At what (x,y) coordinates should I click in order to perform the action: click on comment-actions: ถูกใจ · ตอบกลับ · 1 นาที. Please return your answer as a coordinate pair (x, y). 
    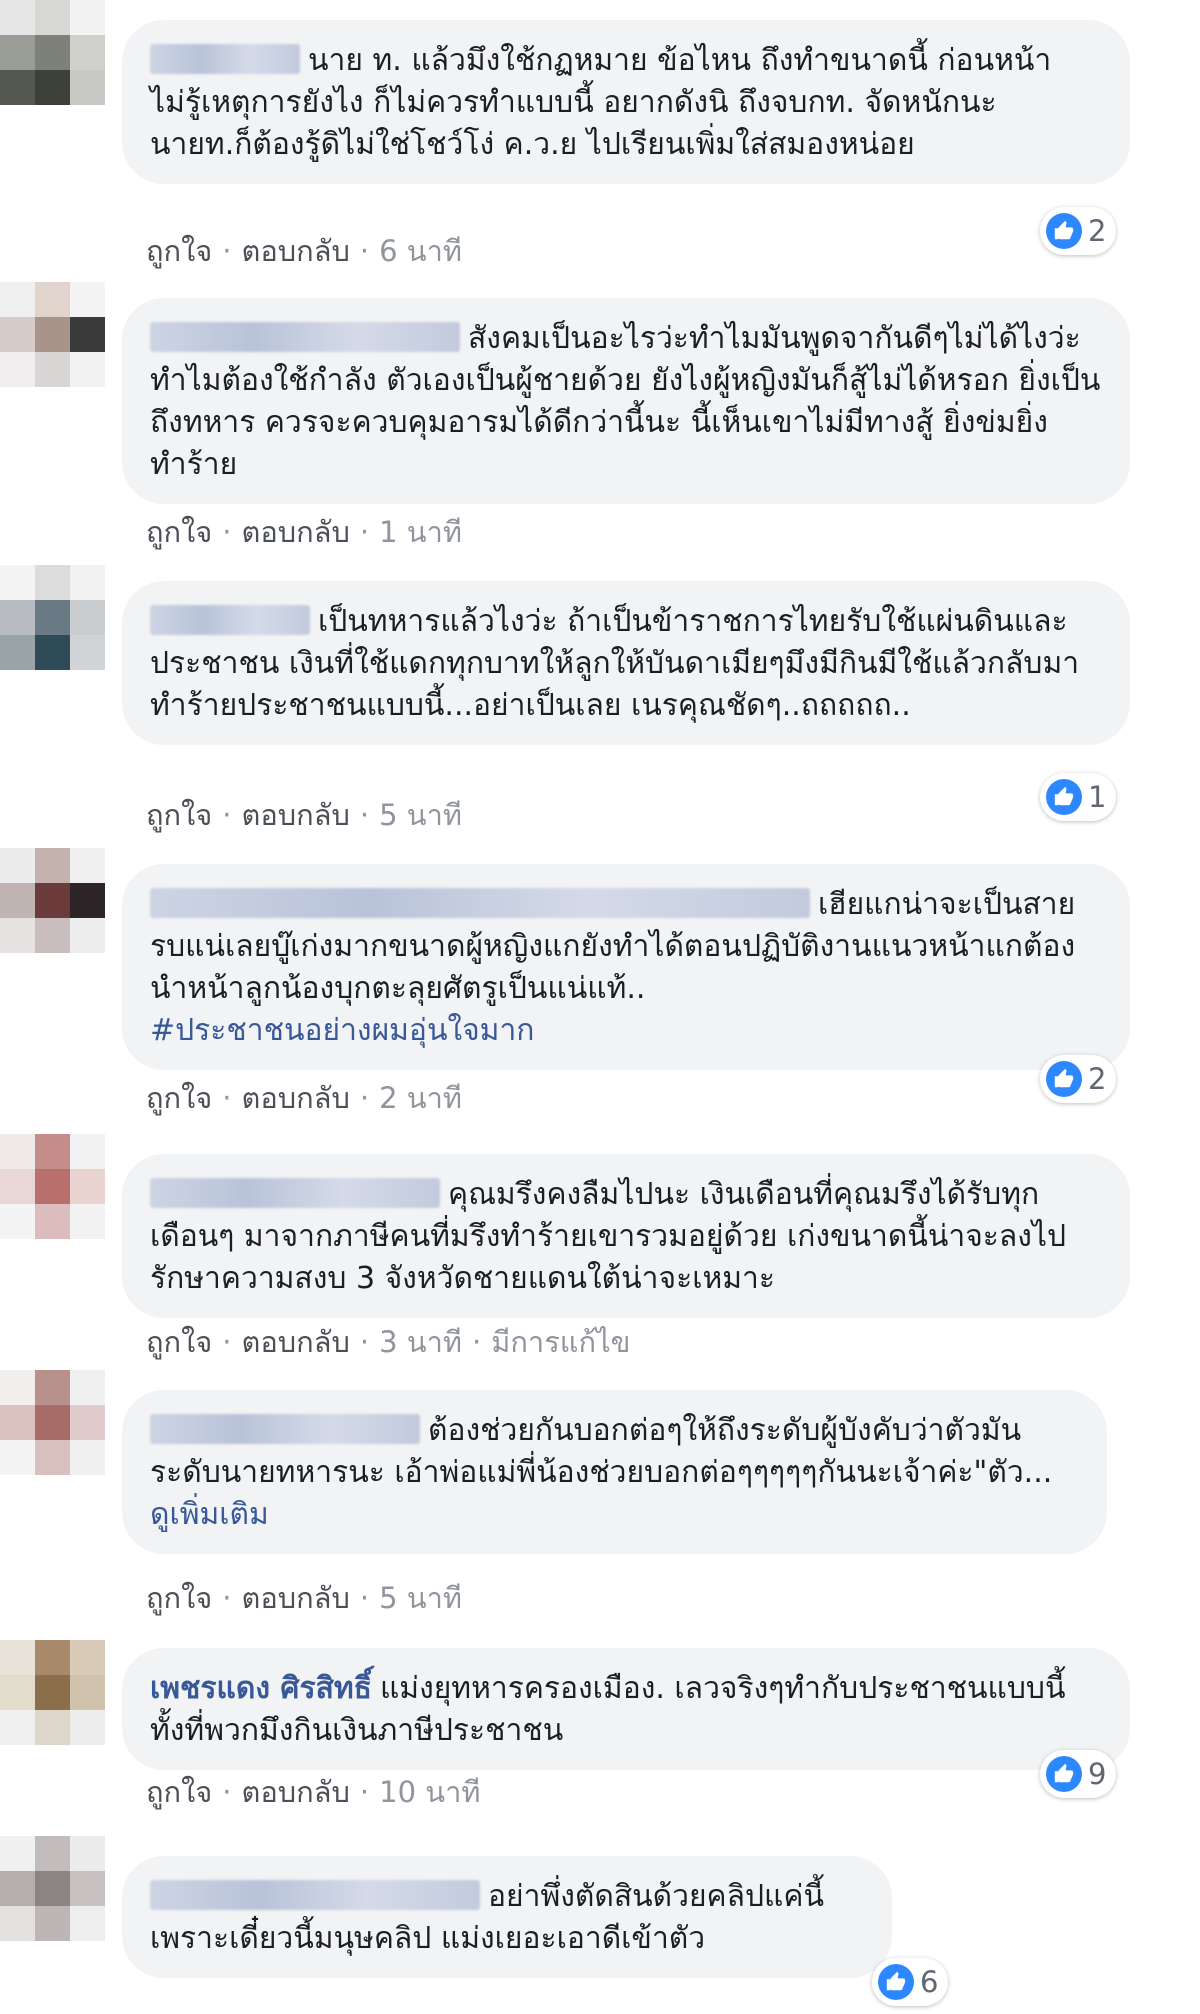
    Looking at the image, I should click on (304, 532).